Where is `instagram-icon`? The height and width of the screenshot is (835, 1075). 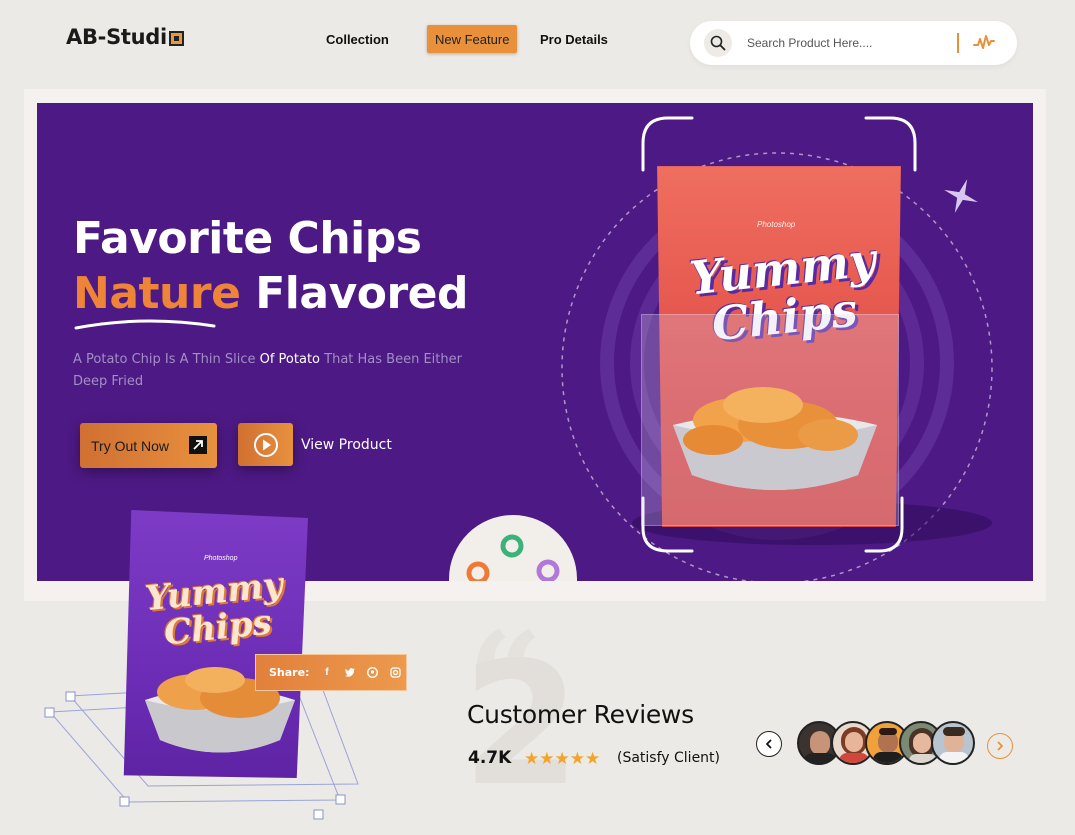
instagram-icon is located at coordinates (396, 672).